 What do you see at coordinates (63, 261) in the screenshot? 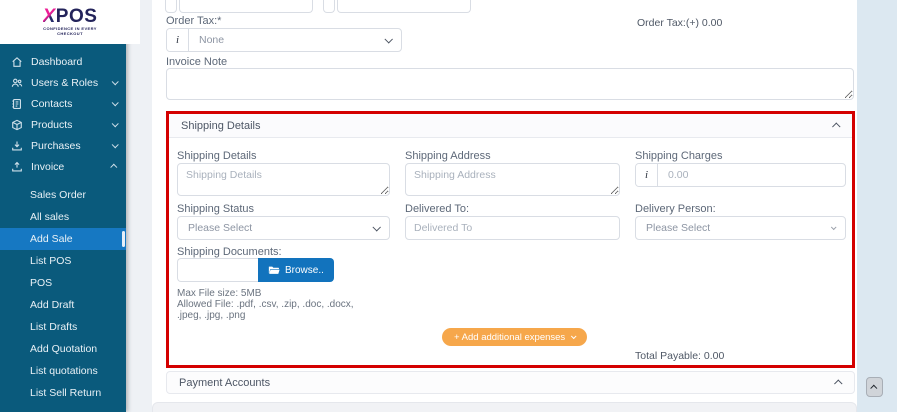
I see `sidebar-item-list-pos: List POS` at bounding box center [63, 261].